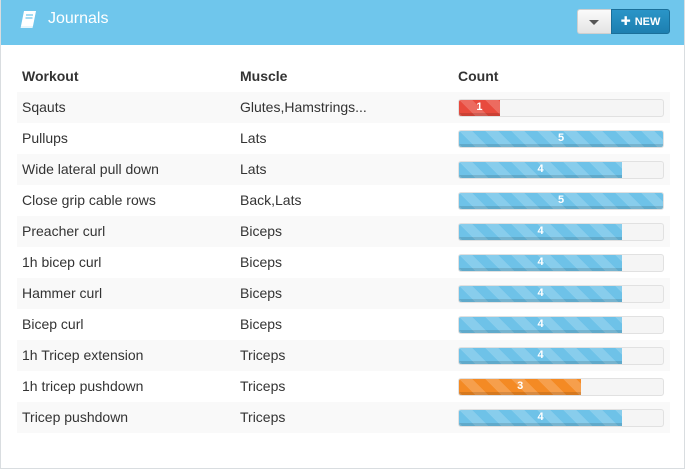 Image resolution: width=685 pixels, height=470 pixels. What do you see at coordinates (28, 19) in the screenshot?
I see `book-icon` at bounding box center [28, 19].